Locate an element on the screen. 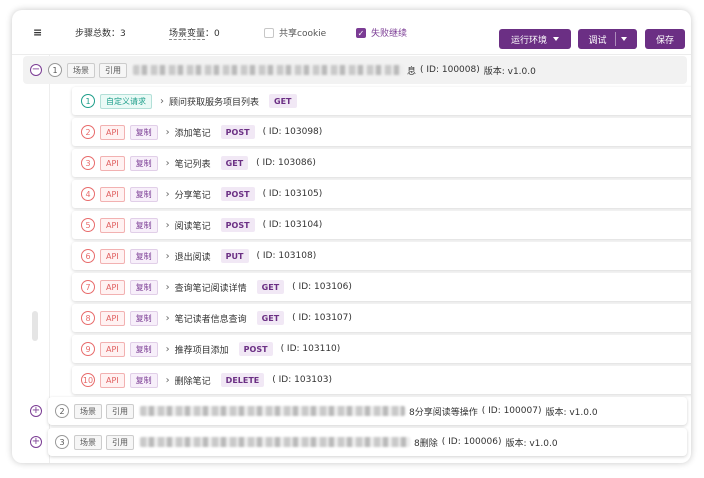  step-row: 1 自定义请求 › 顾问获取服务项目列表 GET is located at coordinates (381, 101).